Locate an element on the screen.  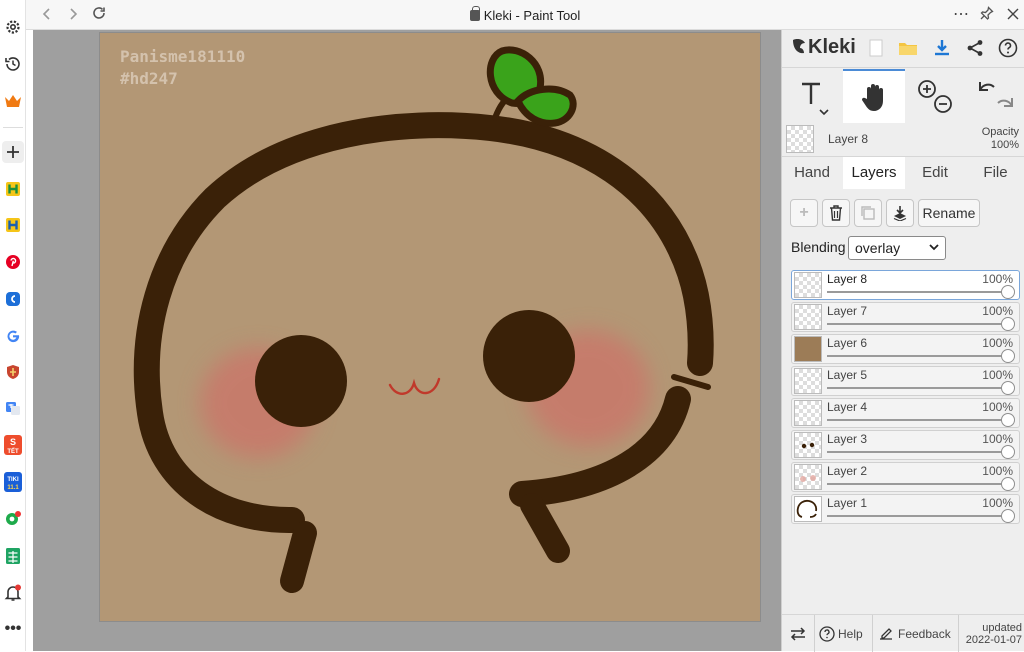
layer-row-2: Layer 2 100% is located at coordinates (905, 477).